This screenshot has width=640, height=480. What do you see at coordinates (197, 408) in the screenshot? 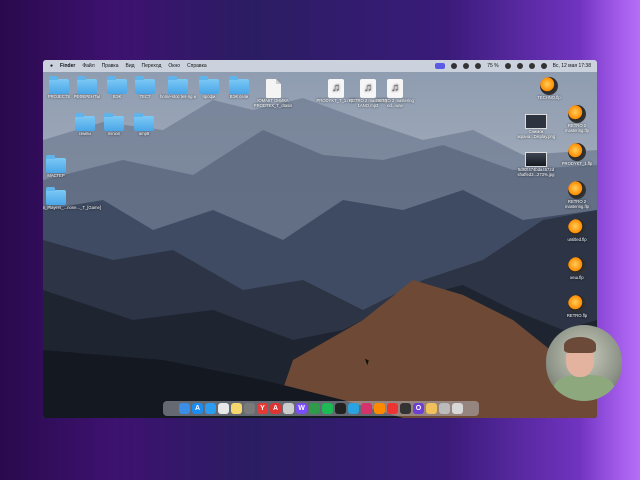
I see `dock-app-store-icon: A` at bounding box center [197, 408].